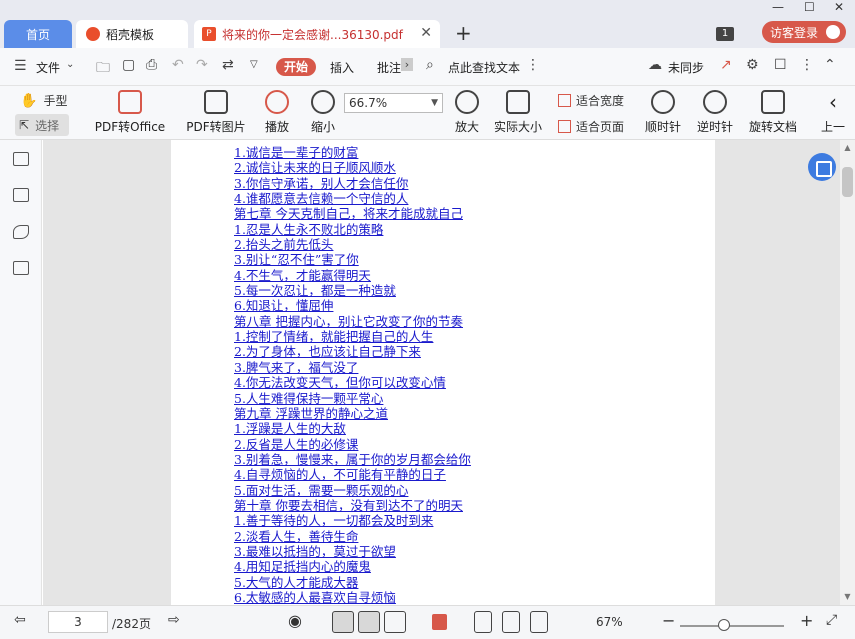 Image resolution: width=855 pixels, height=639 pixels. Describe the element at coordinates (511, 622) in the screenshot. I see `fit-screen-icon` at that location.